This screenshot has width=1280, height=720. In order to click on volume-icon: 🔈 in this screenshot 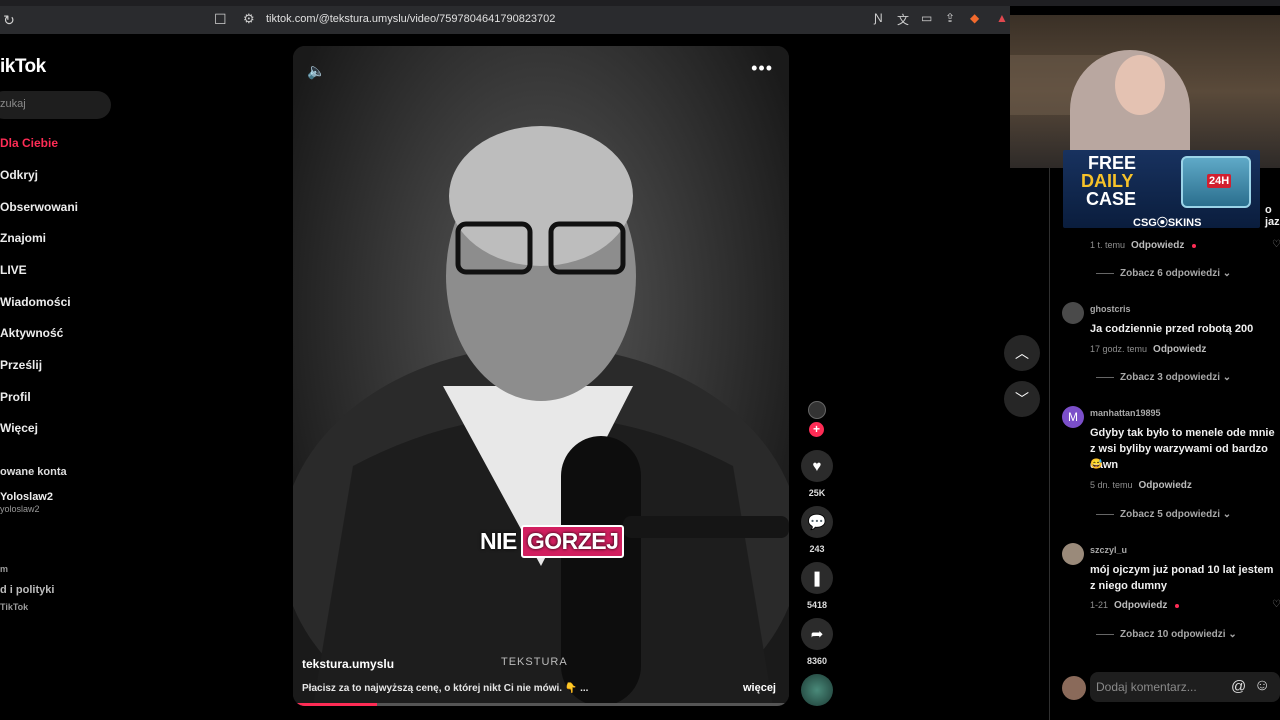, I will do `click(316, 71)`.